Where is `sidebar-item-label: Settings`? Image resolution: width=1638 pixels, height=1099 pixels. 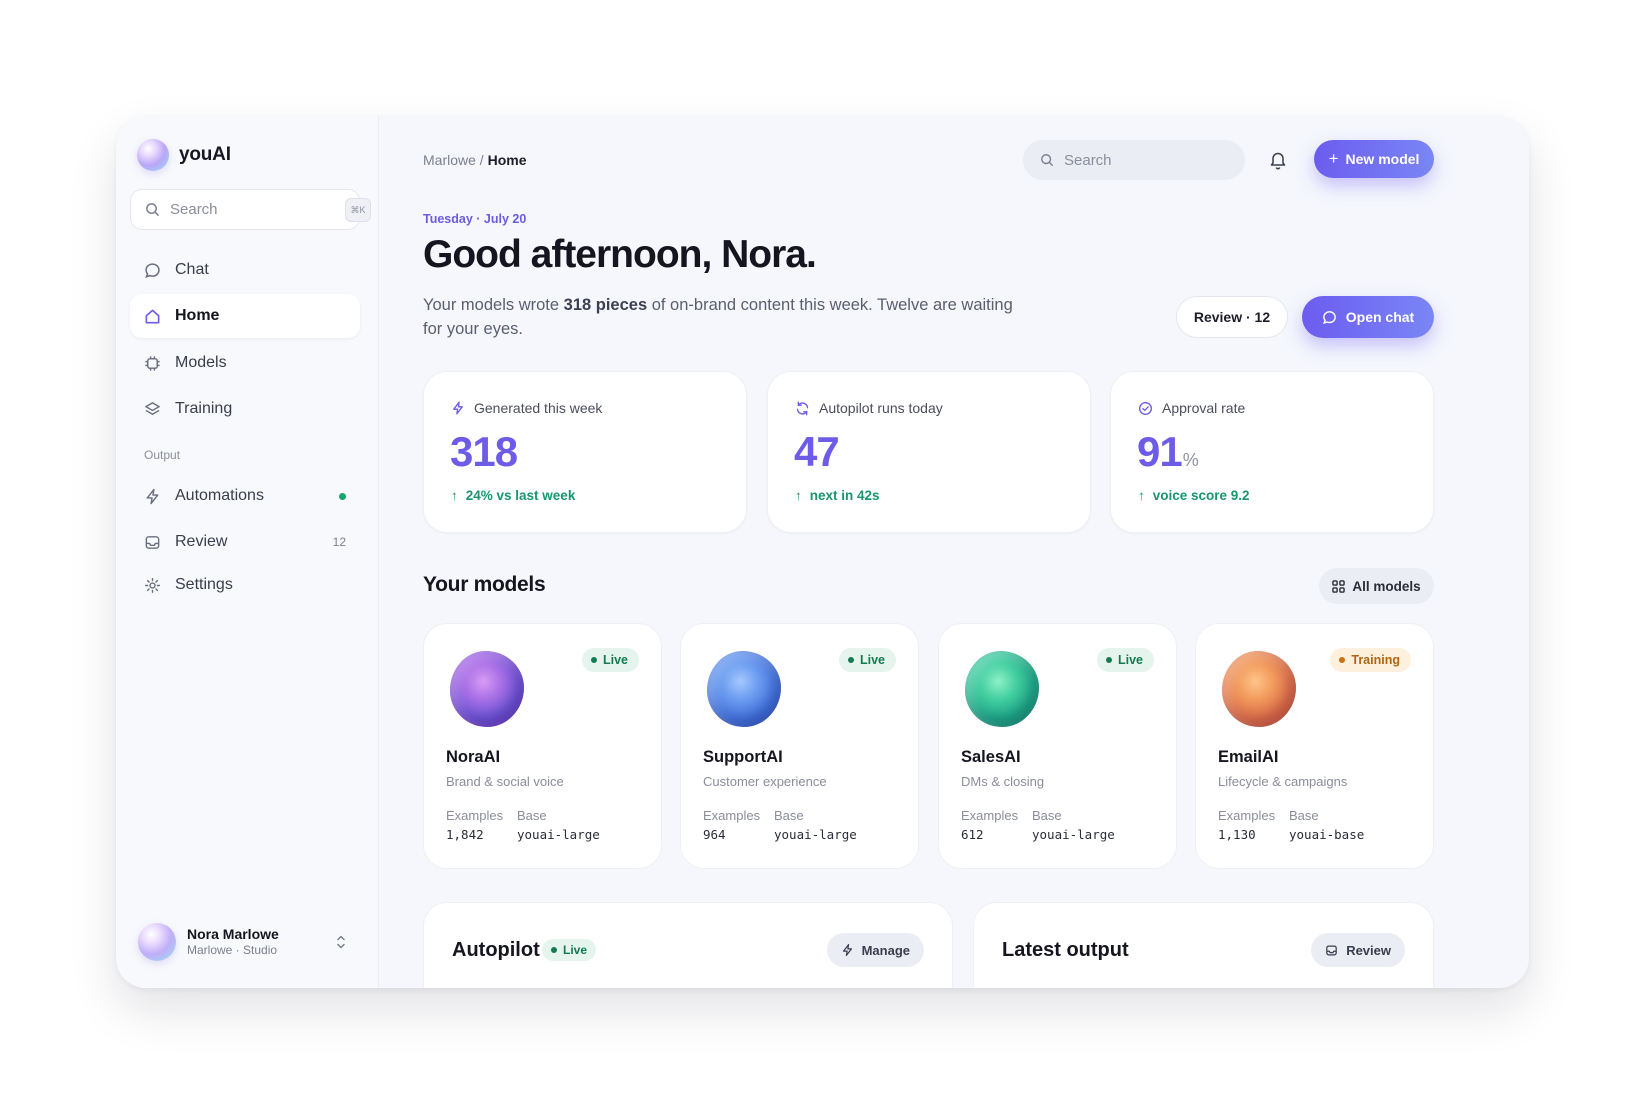
sidebar-item-label: Settings is located at coordinates (204, 584).